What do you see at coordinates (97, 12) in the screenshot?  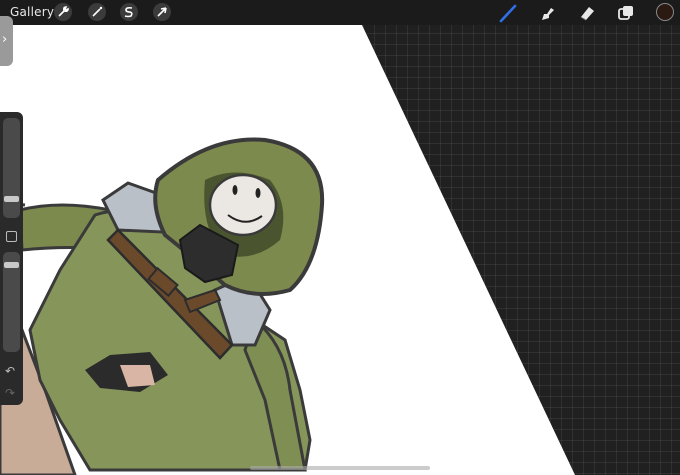 I see `magic-wand-icon` at bounding box center [97, 12].